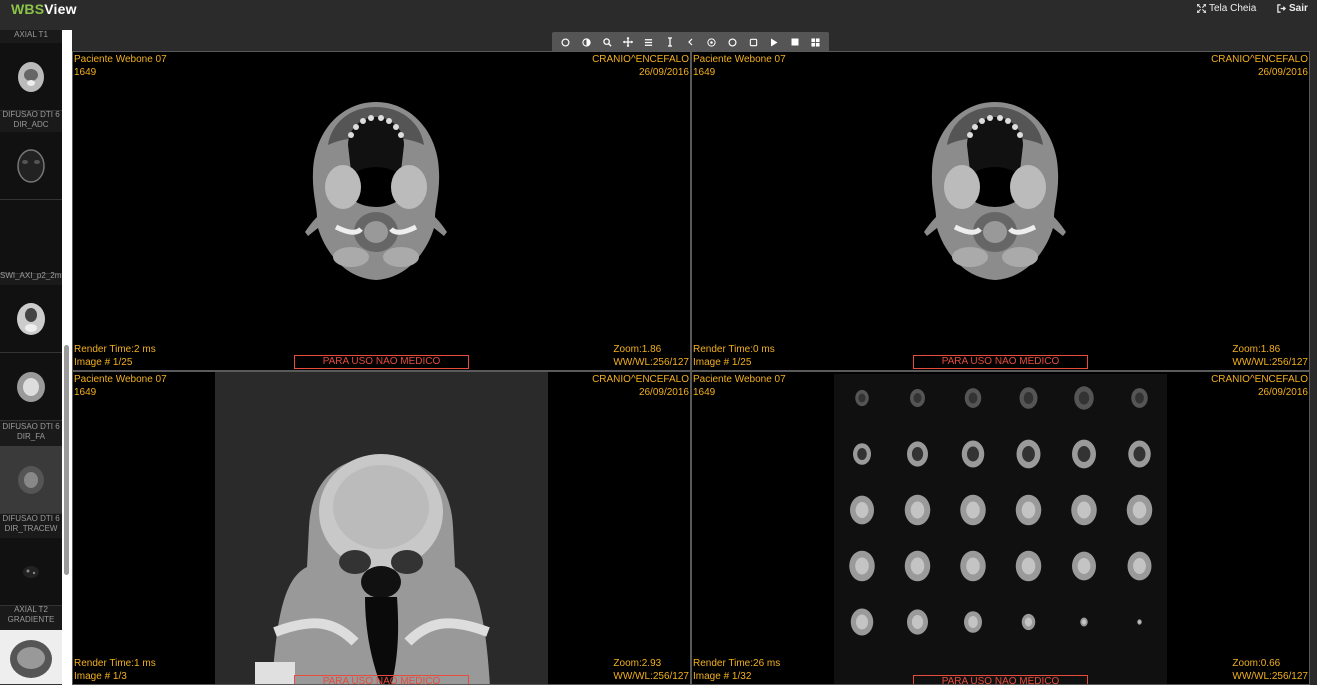 Image resolution: width=1317 pixels, height=685 pixels. Describe the element at coordinates (670, 42) in the screenshot. I see `length-button` at that location.